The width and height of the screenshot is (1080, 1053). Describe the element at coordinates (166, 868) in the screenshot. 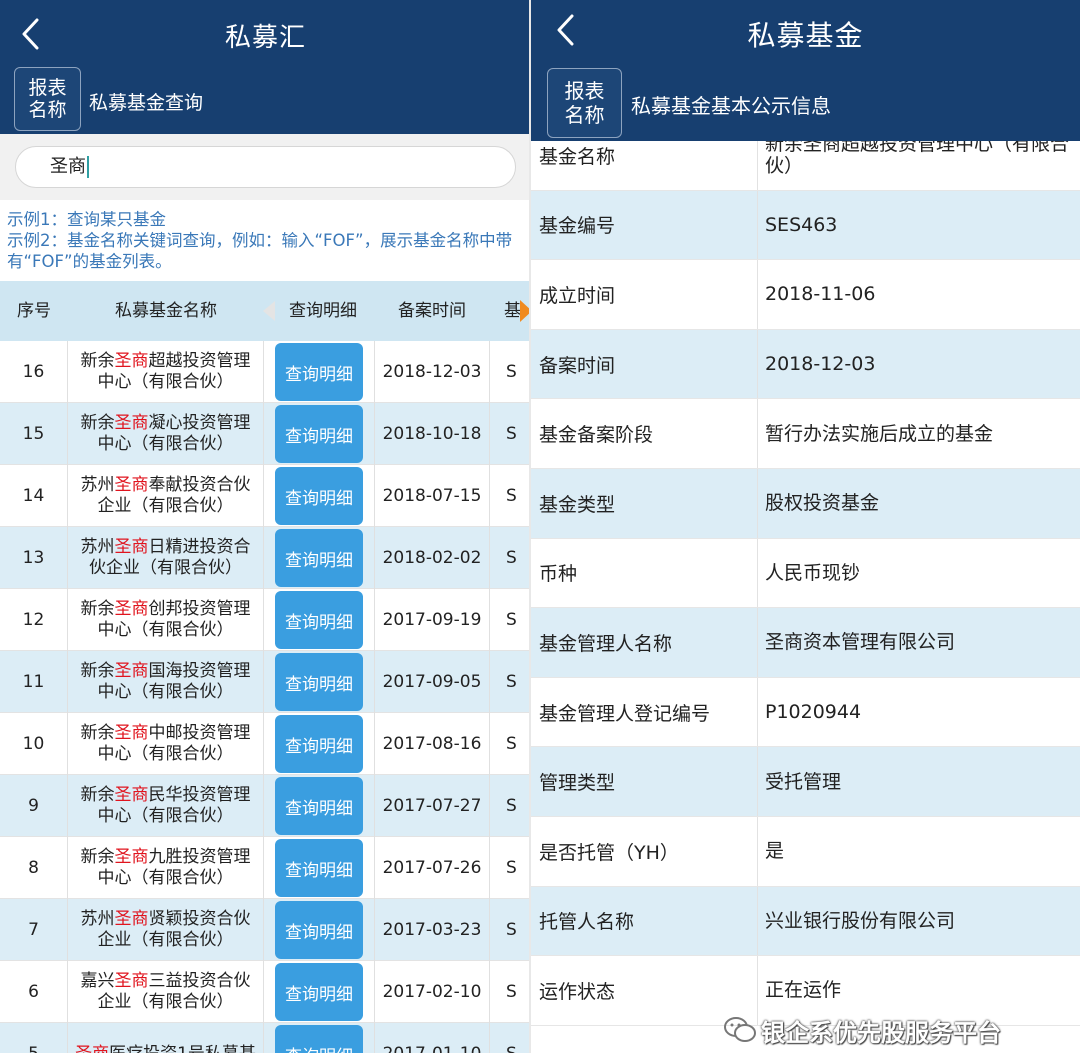

I see `fund-name: 新余圣商九胜投资管理中心（有限合伙）` at that location.